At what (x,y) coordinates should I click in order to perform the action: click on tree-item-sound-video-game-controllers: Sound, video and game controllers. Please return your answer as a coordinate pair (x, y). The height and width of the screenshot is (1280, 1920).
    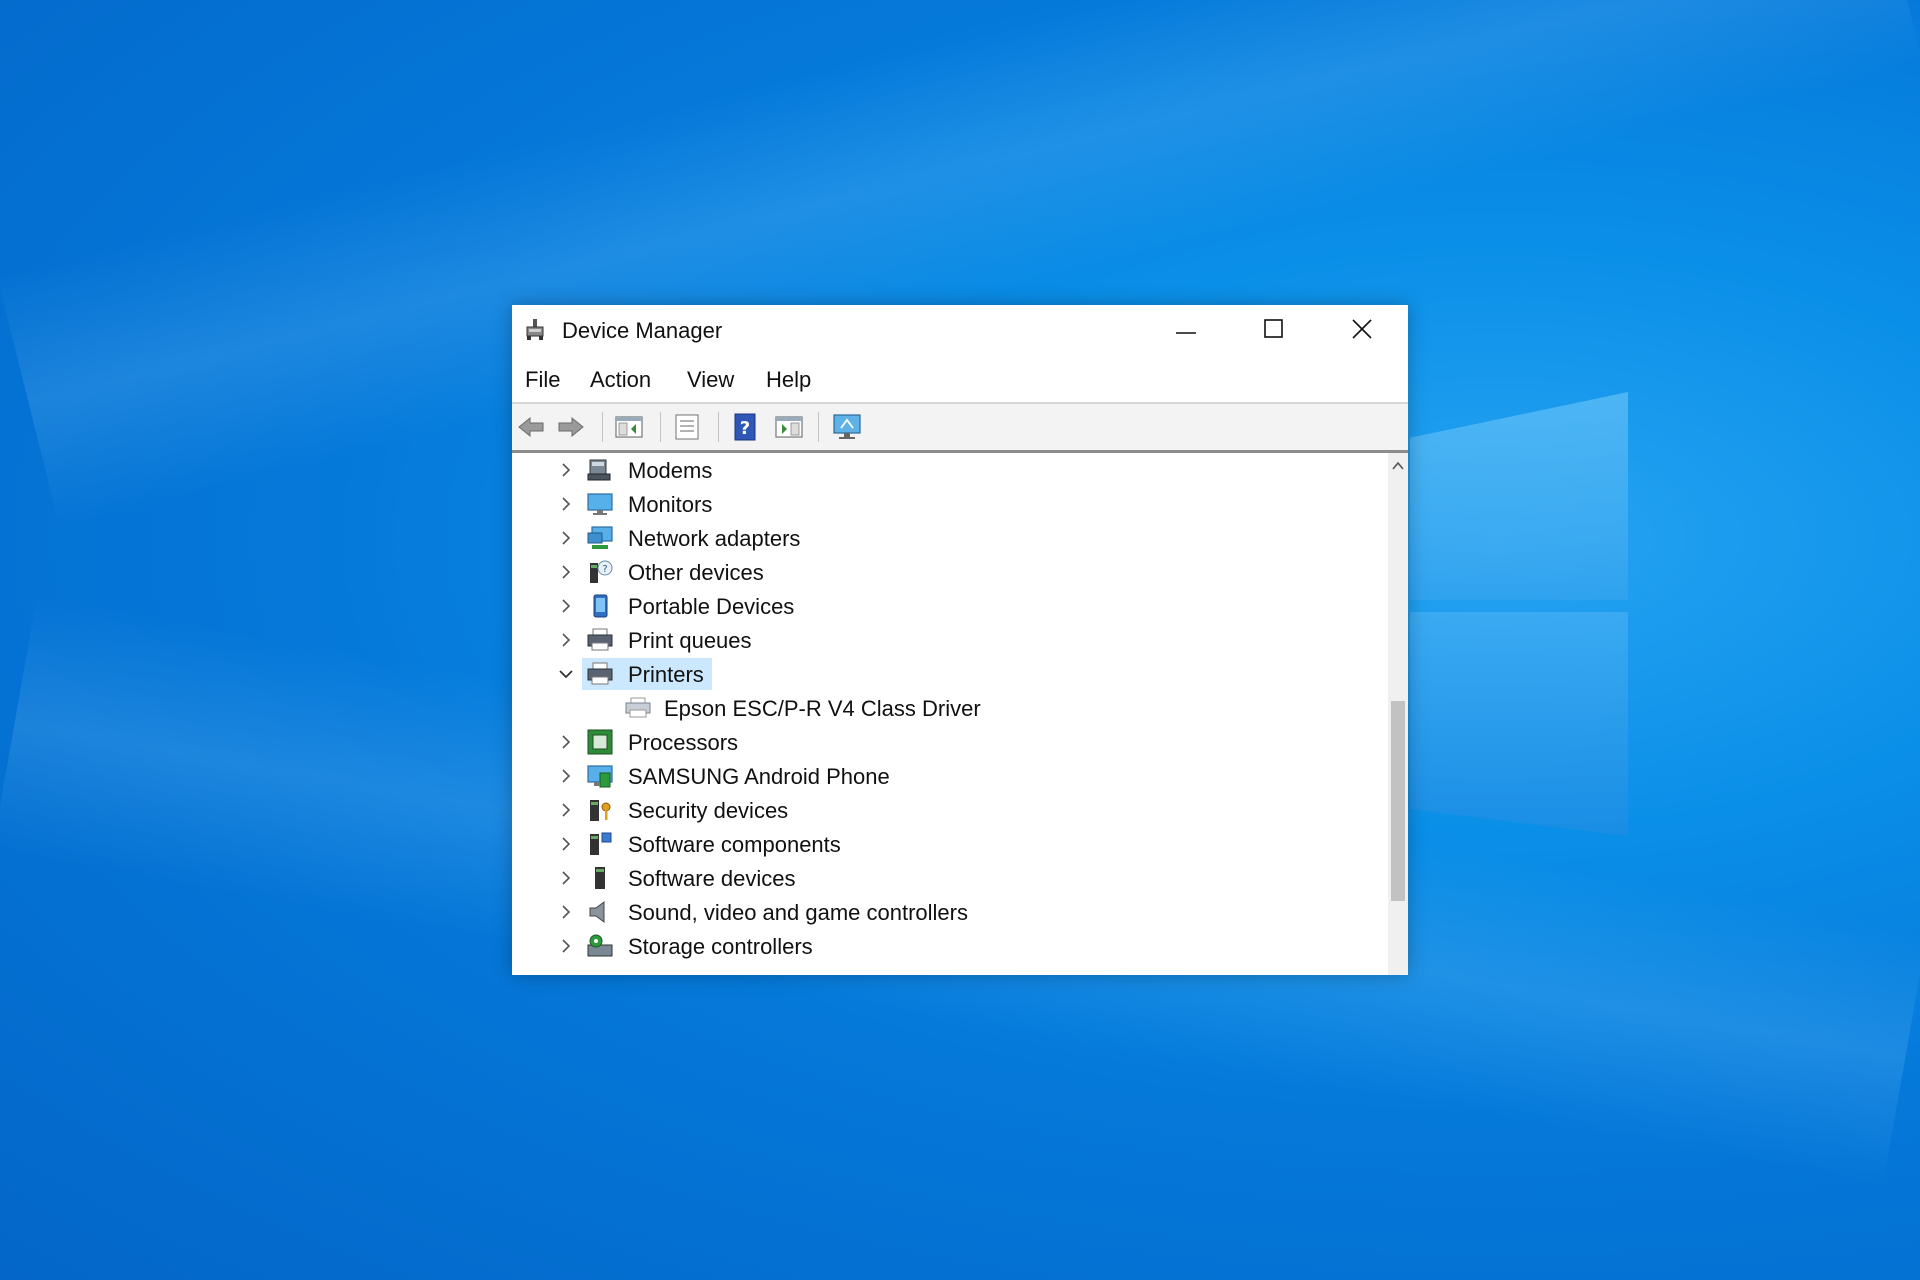
    Looking at the image, I should click on (950, 912).